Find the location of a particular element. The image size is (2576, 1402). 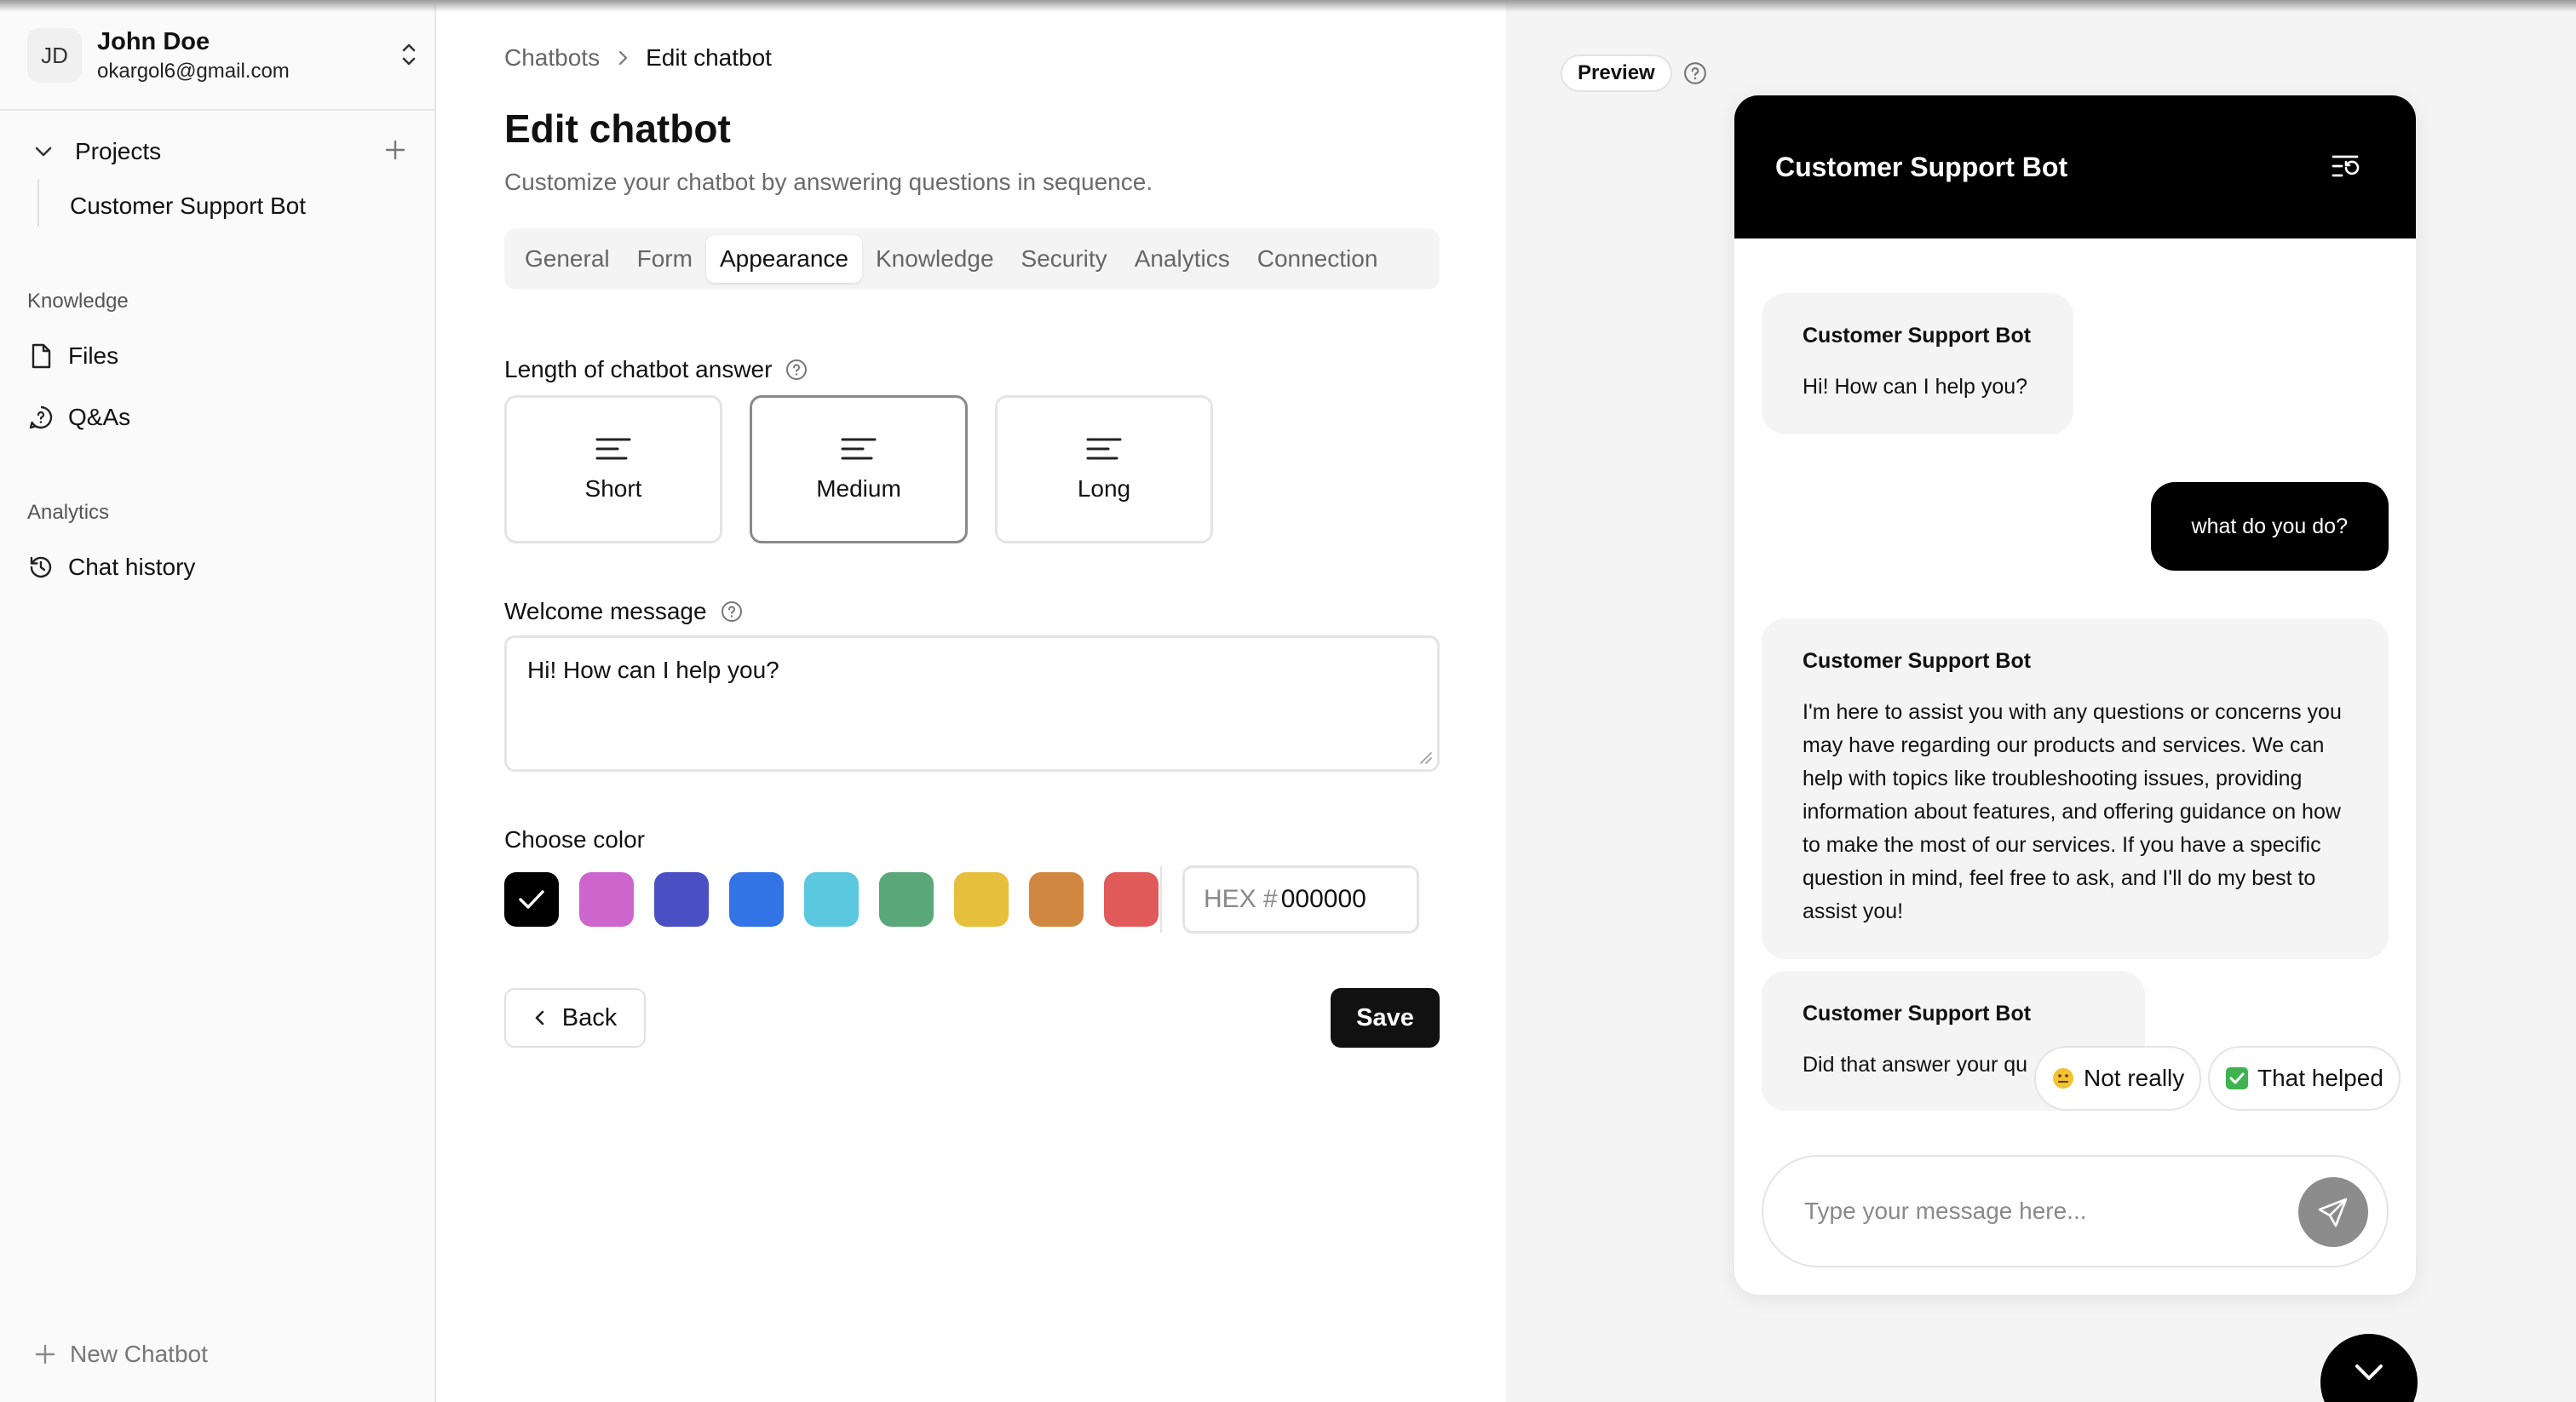

plus-icon is located at coordinates (45, 1354).